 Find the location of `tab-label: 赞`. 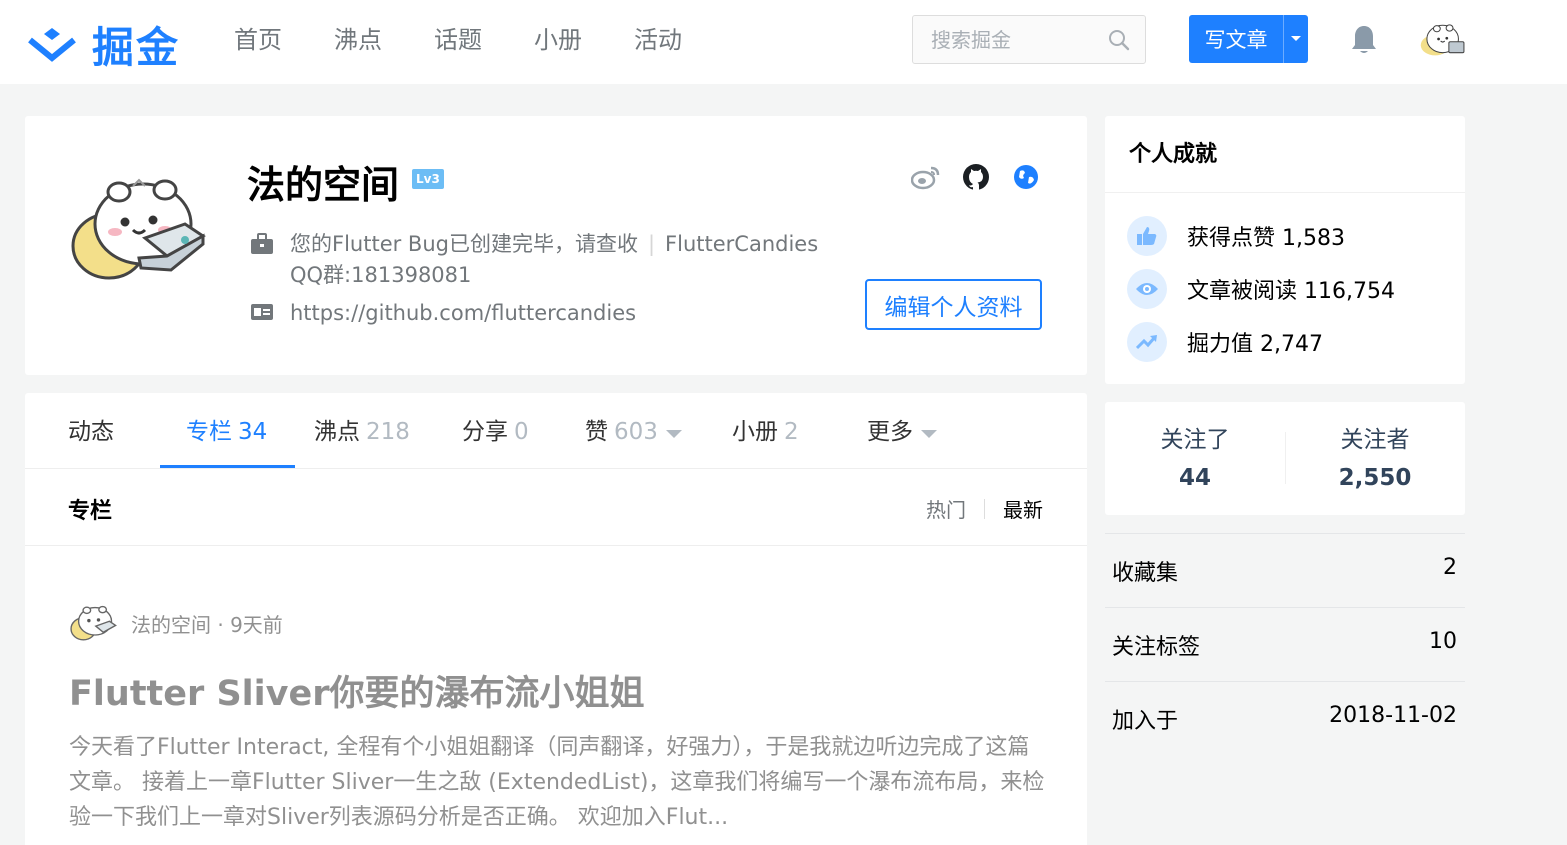

tab-label: 赞 is located at coordinates (596, 432).